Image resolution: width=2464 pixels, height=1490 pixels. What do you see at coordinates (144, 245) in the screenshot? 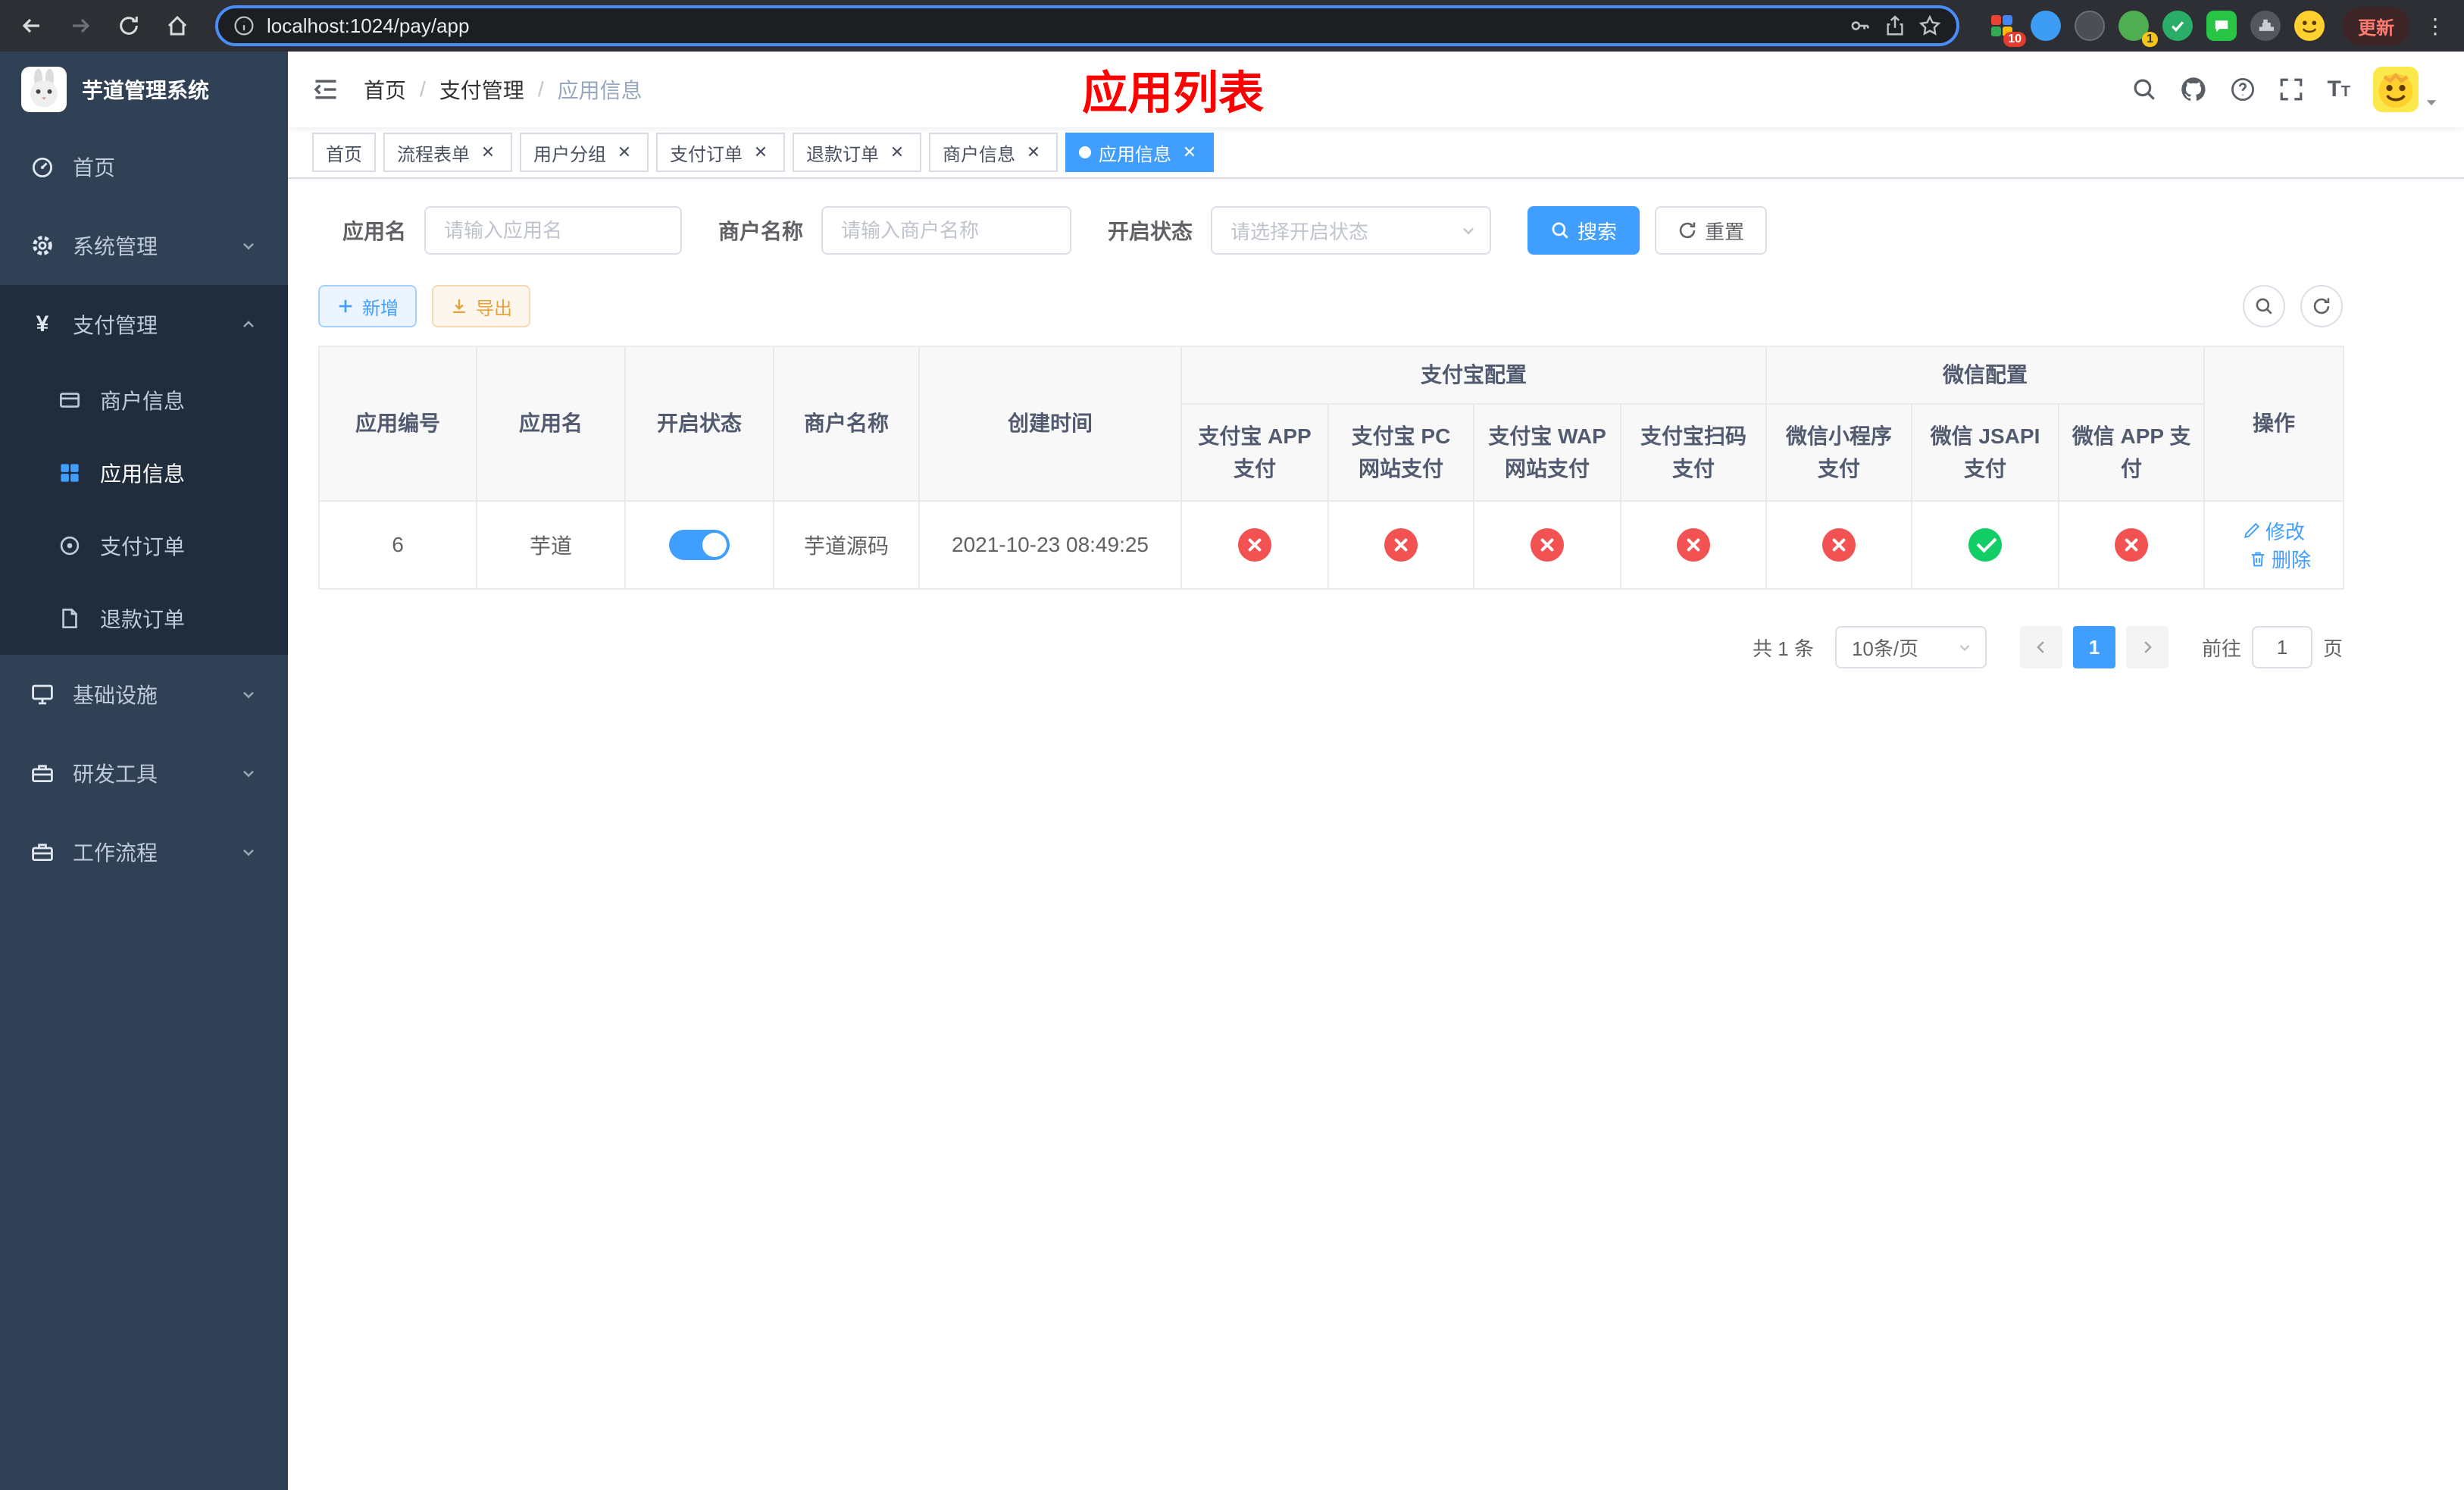
I see `sidebar-item-system: 系统管理` at bounding box center [144, 245].